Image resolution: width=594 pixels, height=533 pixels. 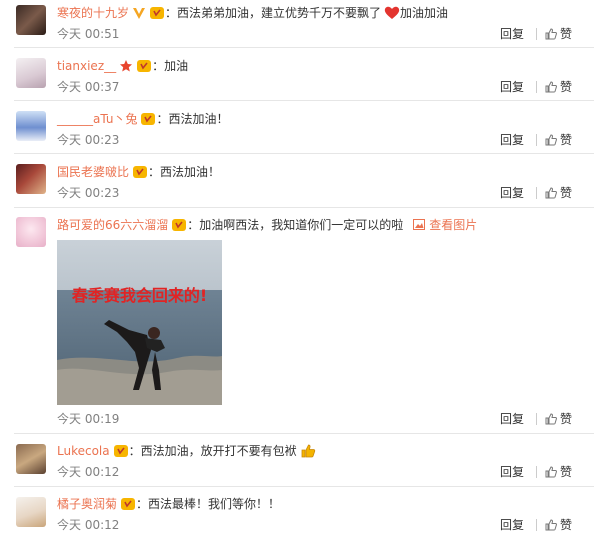 I want to click on view-image-link: 查看图片, so click(x=445, y=225).